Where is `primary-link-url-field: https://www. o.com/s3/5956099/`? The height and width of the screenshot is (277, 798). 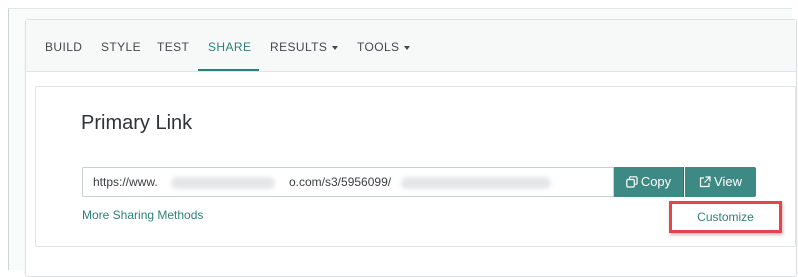 primary-link-url-field: https://www. o.com/s3/5956099/ is located at coordinates (348, 182).